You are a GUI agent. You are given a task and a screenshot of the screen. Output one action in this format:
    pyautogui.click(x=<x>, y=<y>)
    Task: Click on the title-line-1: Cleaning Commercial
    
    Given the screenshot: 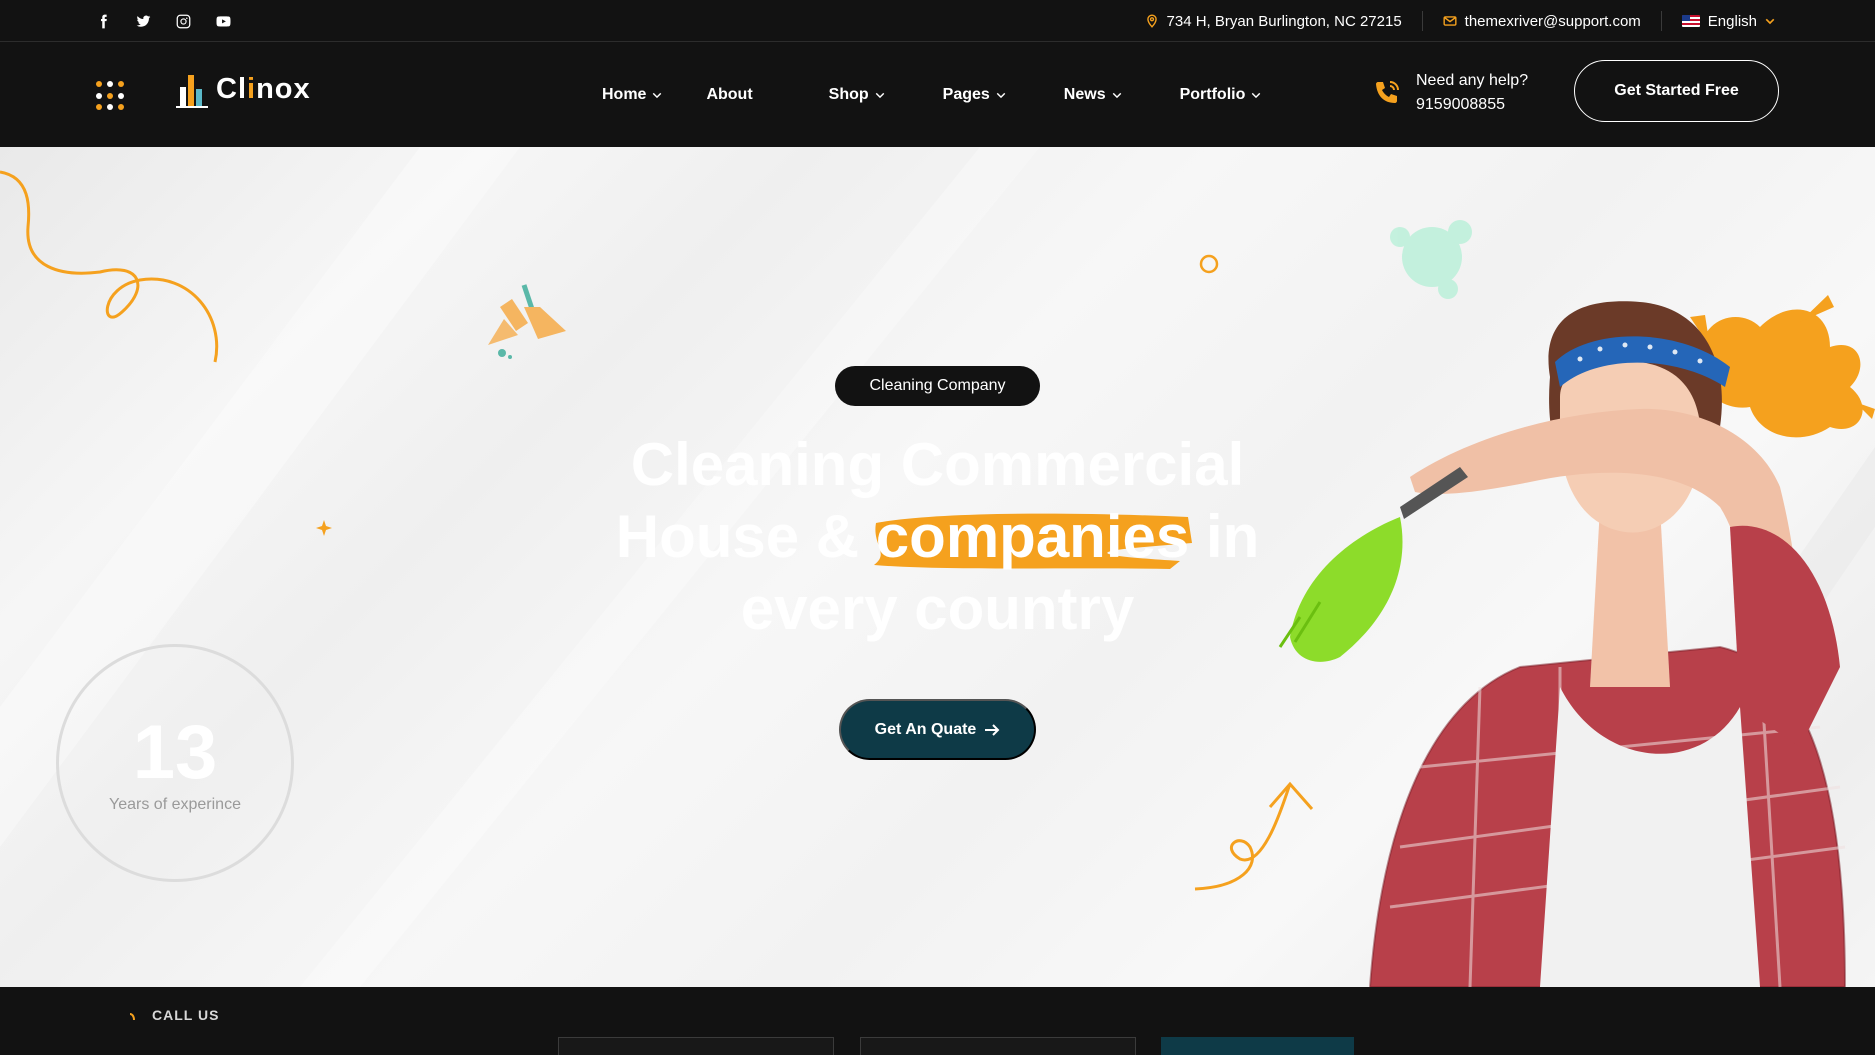 What is the action you would take?
    pyautogui.click(x=937, y=464)
    